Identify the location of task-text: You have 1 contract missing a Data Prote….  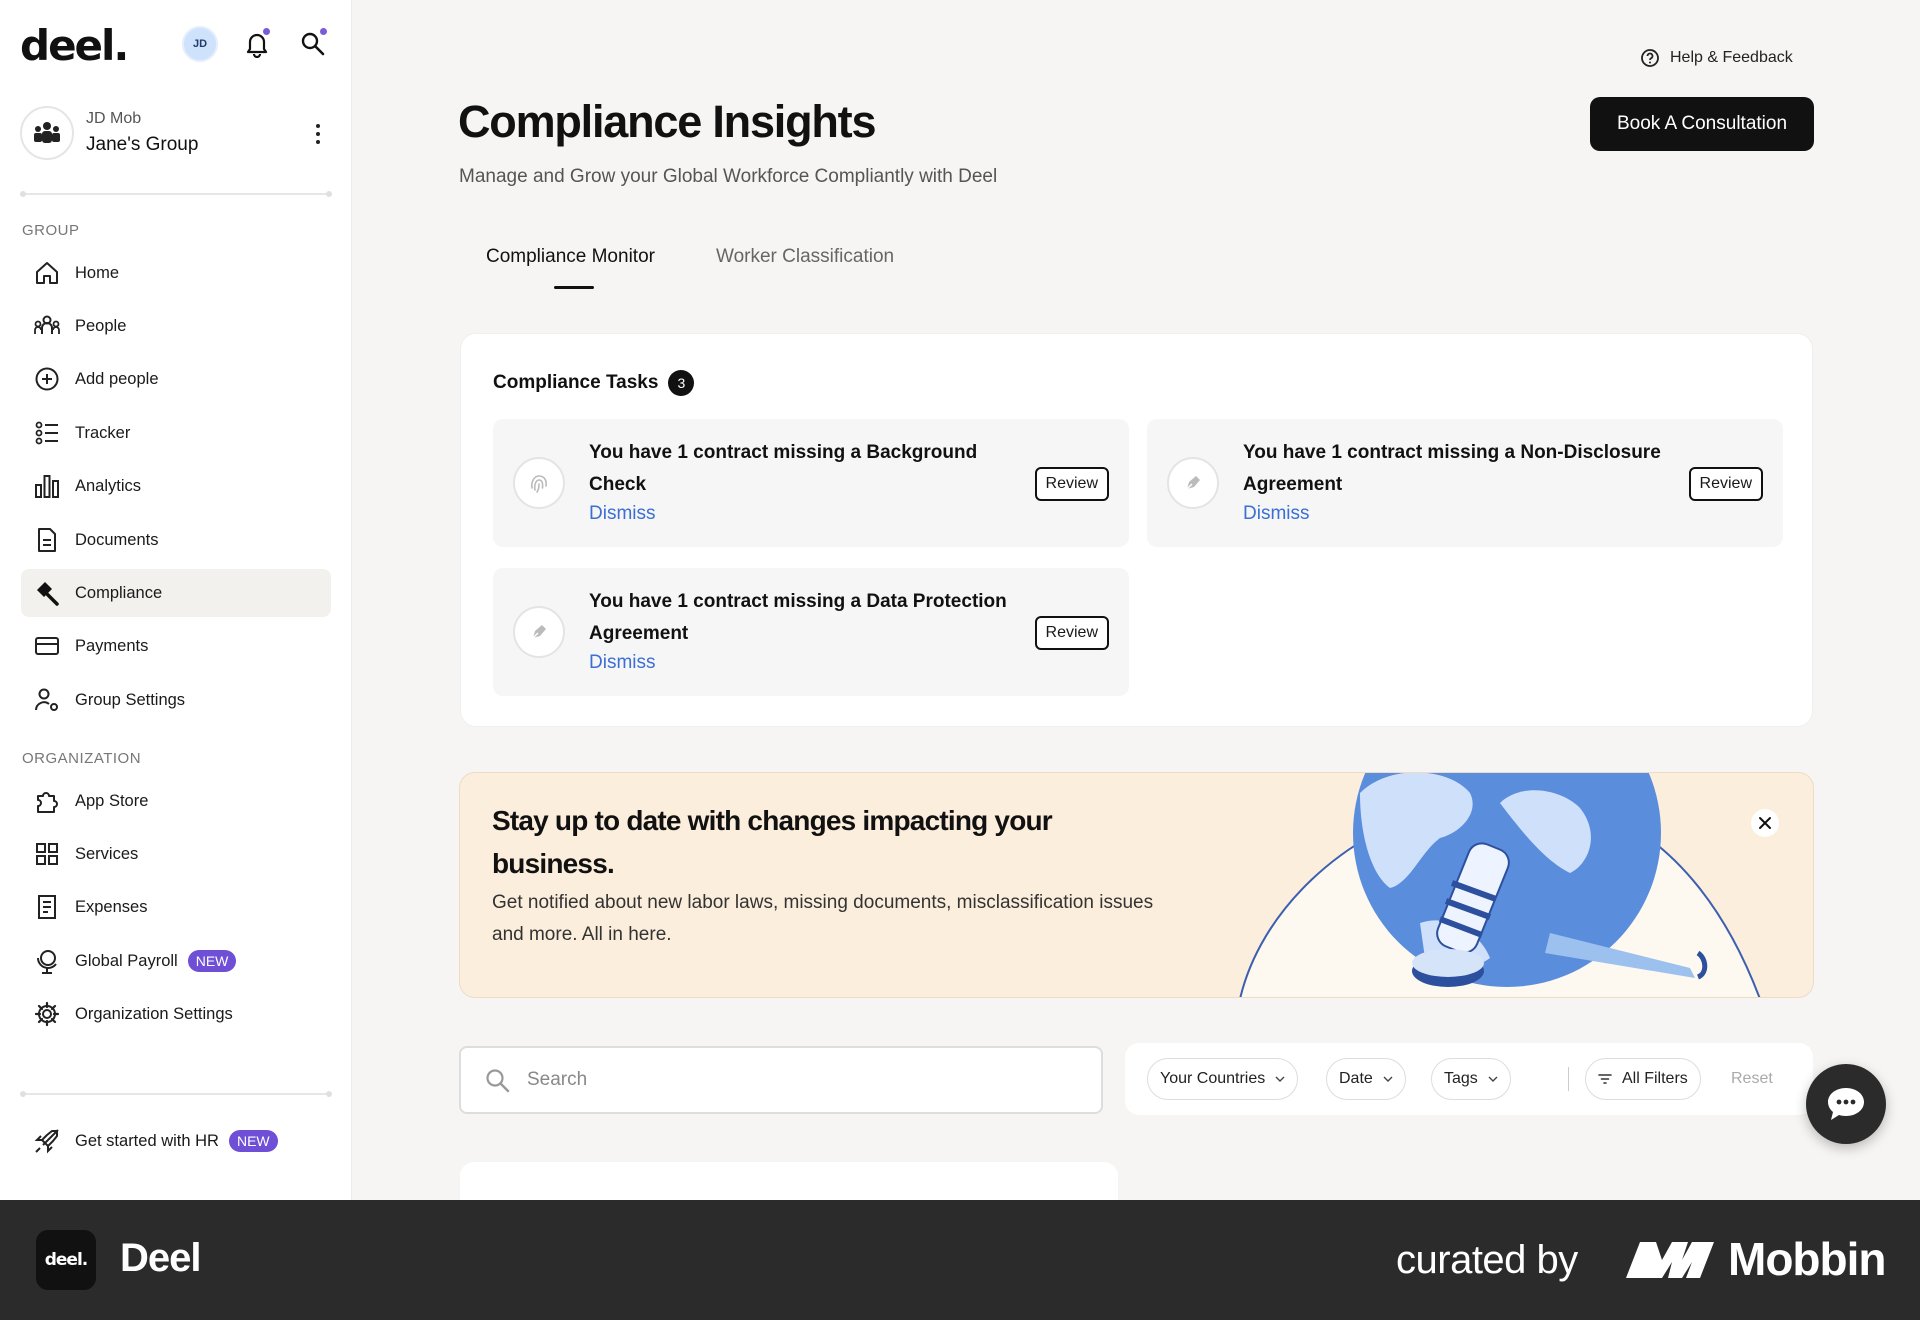
(798, 617).